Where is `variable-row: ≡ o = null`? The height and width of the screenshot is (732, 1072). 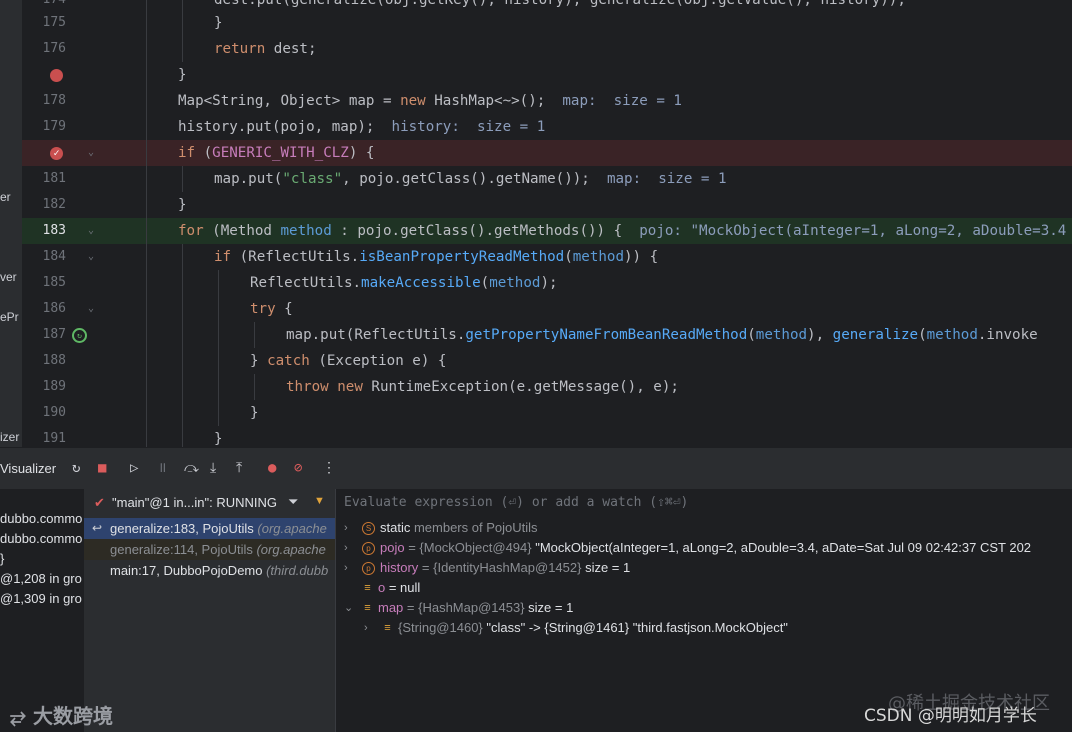 variable-row: ≡ o = null is located at coordinates (704, 588).